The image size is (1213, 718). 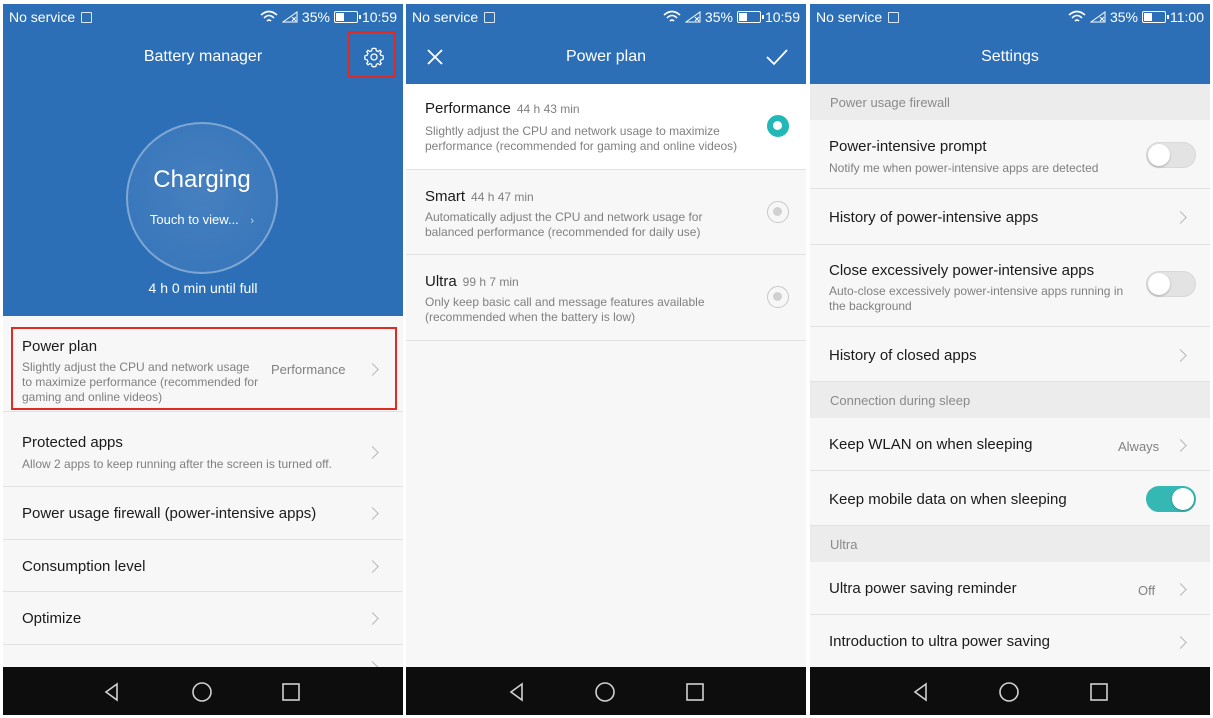 I want to click on gear-icon, so click(x=374, y=57).